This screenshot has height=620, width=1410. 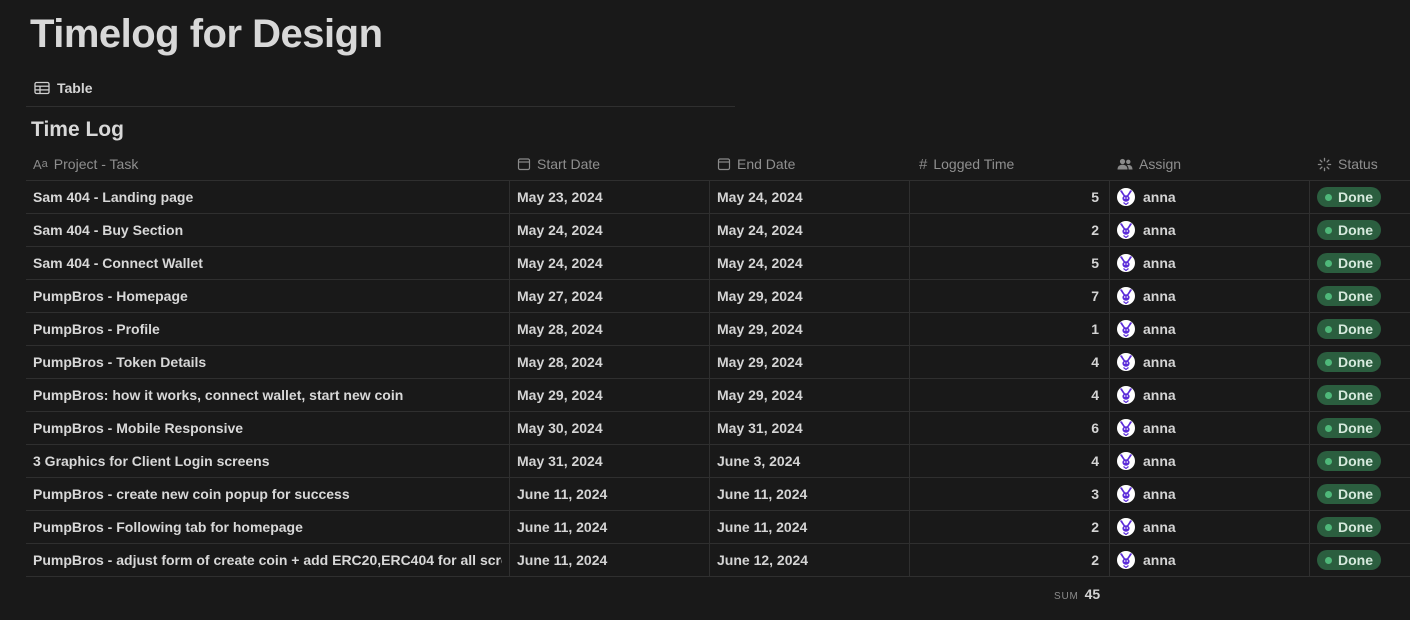 I want to click on column-header-status: Status, so click(x=1360, y=164).